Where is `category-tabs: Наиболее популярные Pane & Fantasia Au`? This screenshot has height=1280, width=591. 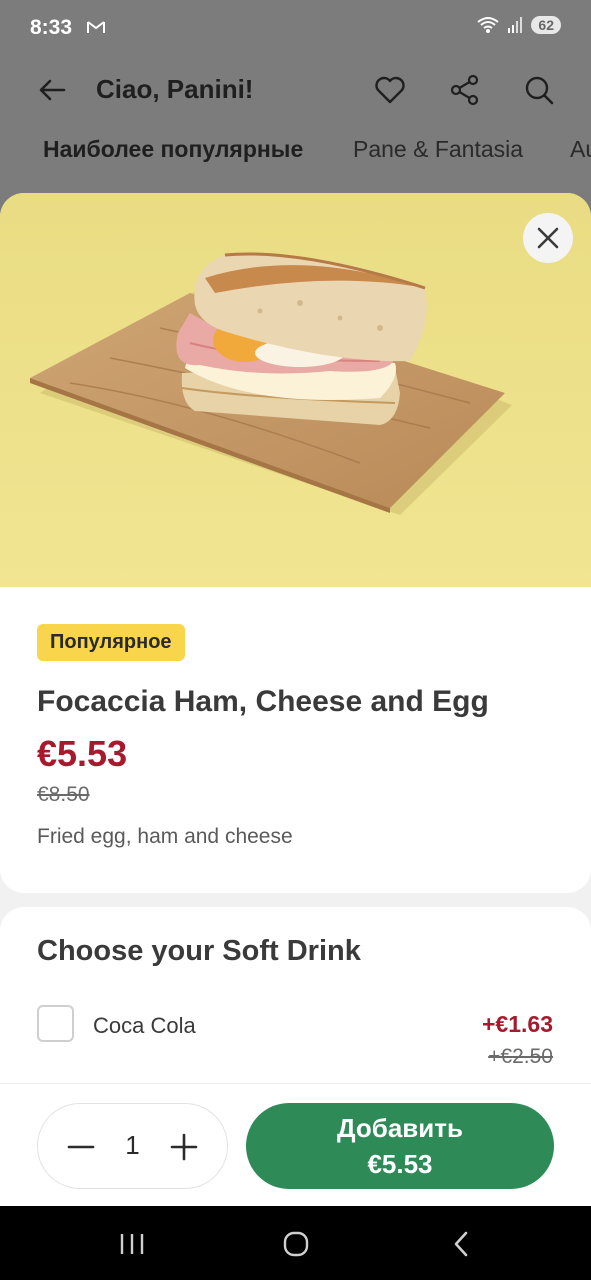
category-tabs: Наиболее популярные Pane & Fantasia Au is located at coordinates (295, 156).